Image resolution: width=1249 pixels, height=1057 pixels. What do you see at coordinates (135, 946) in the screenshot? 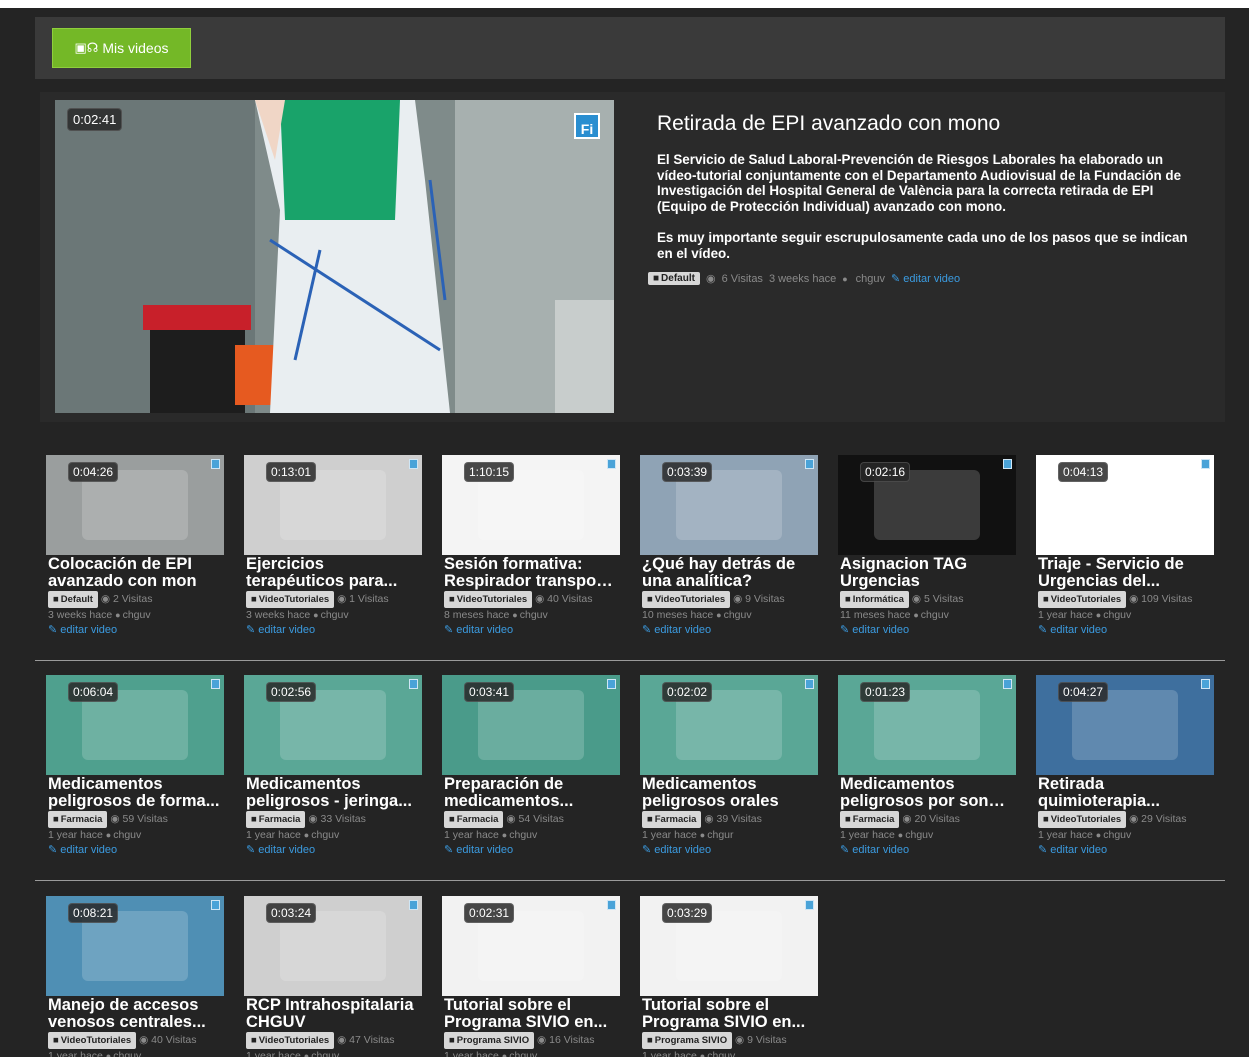
I see `video-thumbnail: 0:08:21` at bounding box center [135, 946].